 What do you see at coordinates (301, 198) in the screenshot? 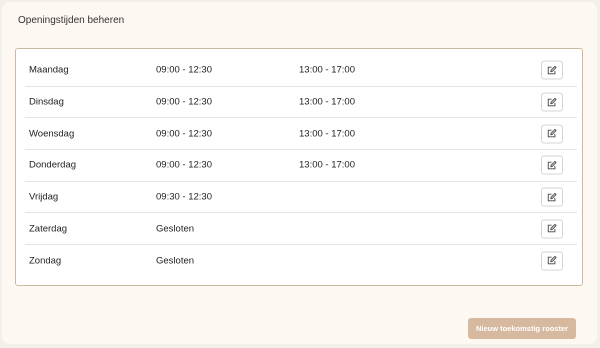
I see `schedule-row-vrijdag: Vrijdag 09:30 - 12:30` at bounding box center [301, 198].